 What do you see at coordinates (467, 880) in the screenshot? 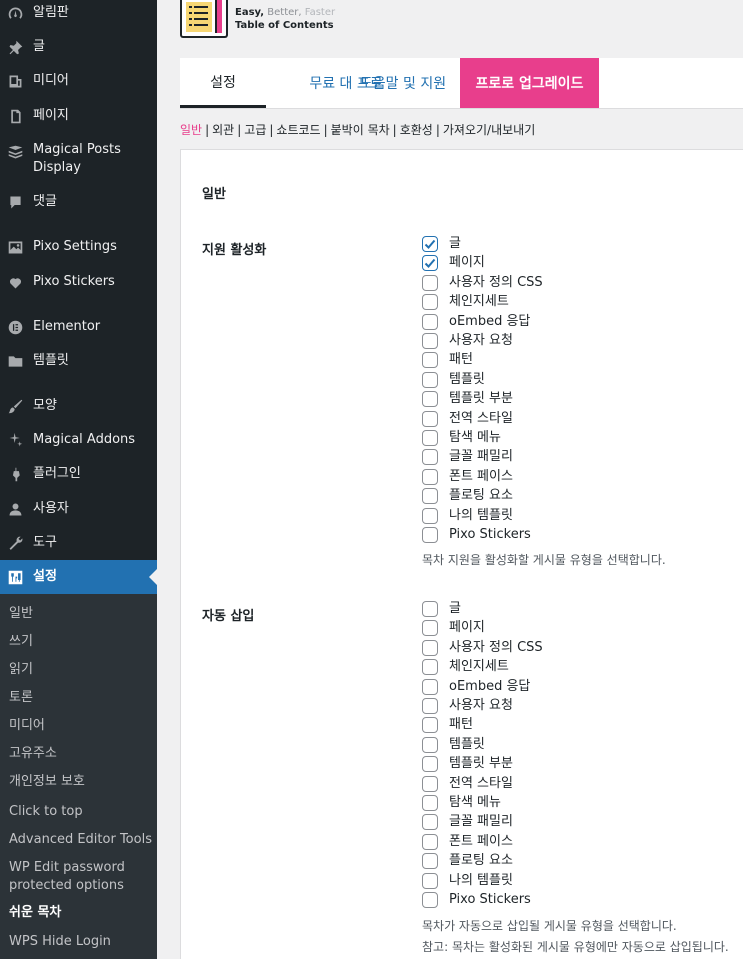
I see `auto-insert-option: 나의 템플릿` at bounding box center [467, 880].